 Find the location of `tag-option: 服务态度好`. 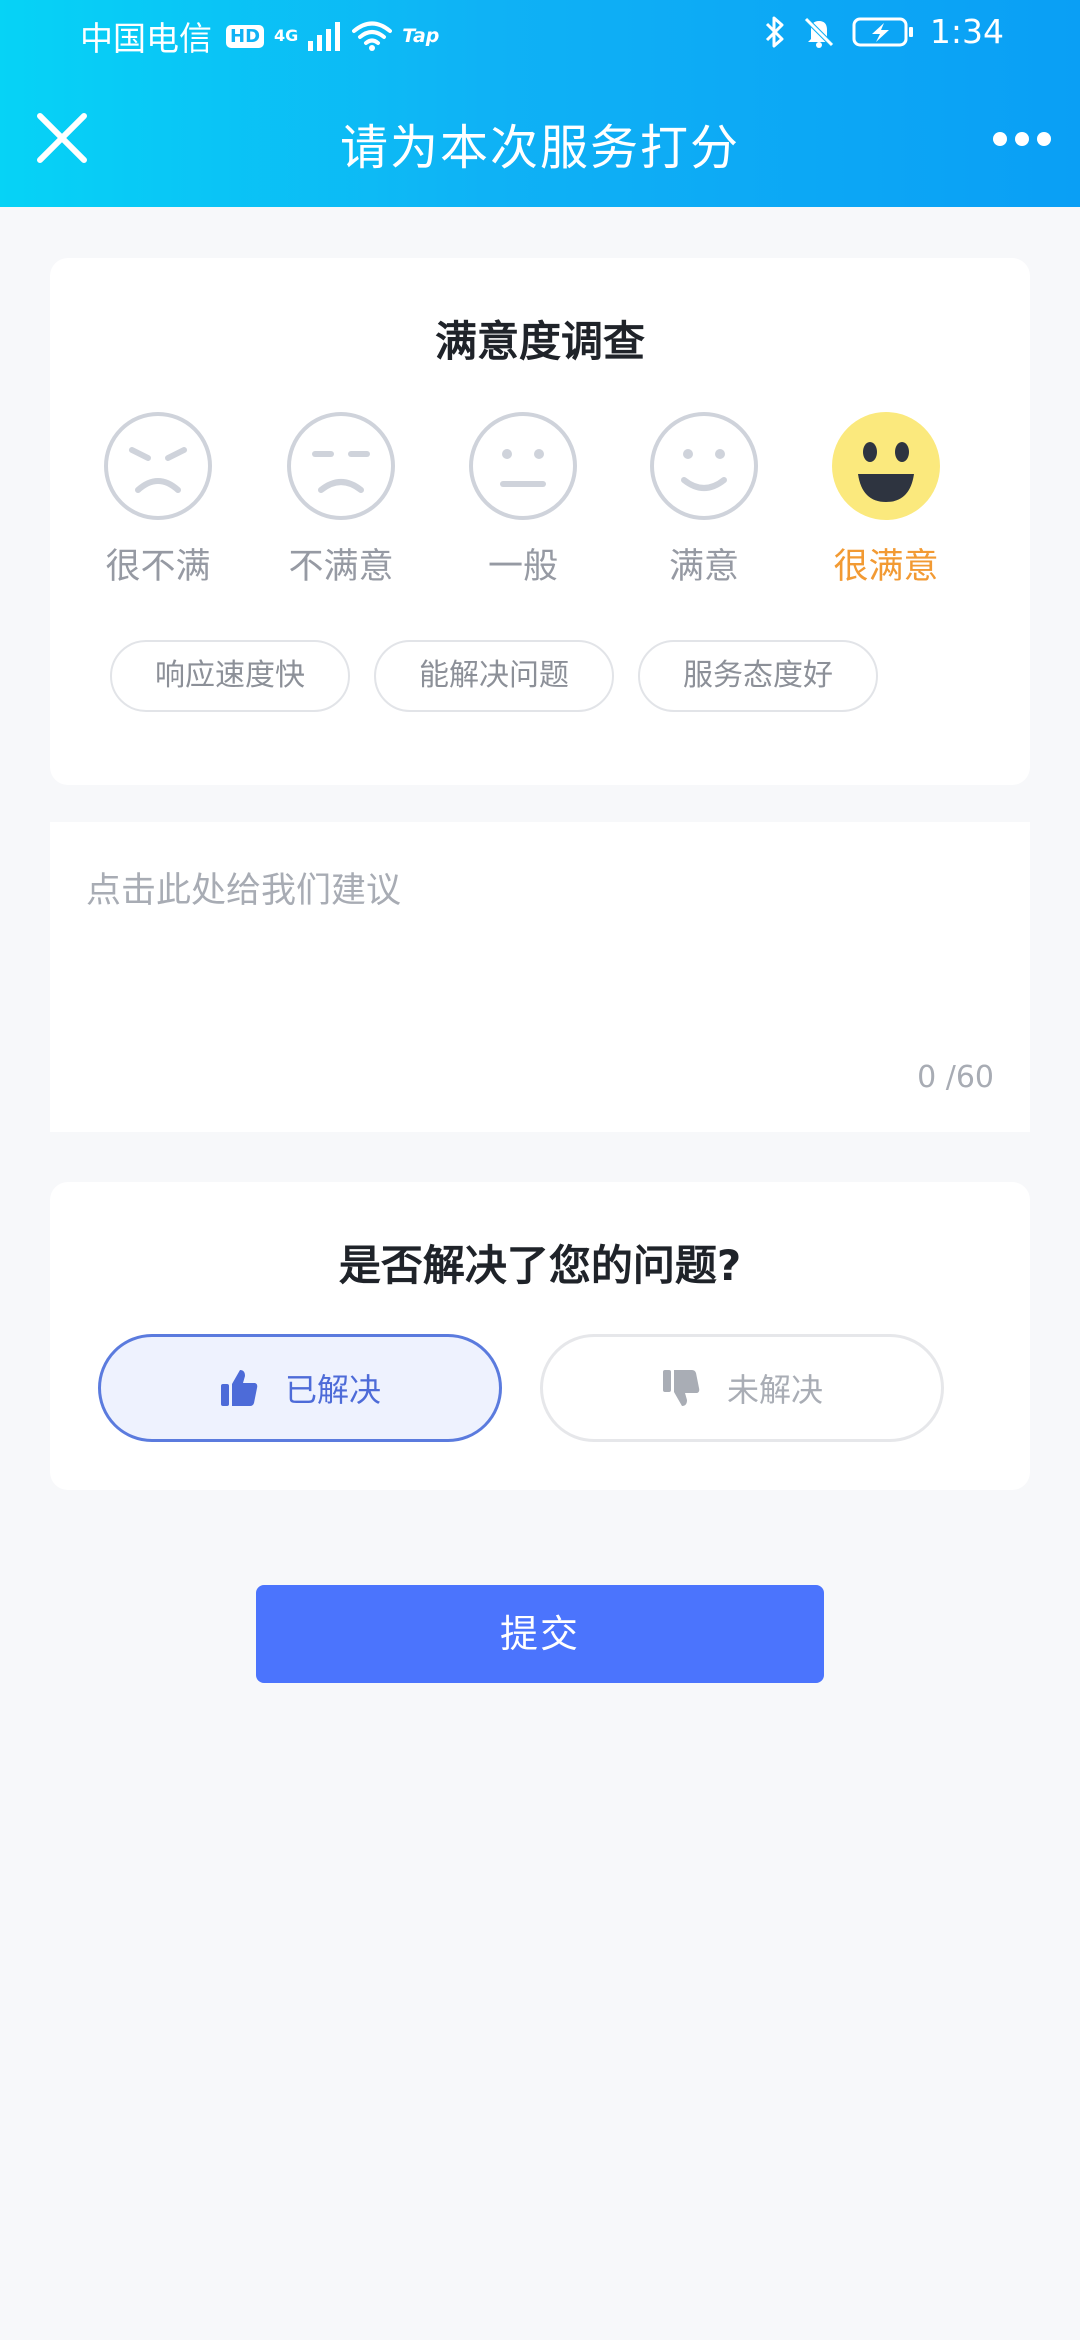

tag-option: 服务态度好 is located at coordinates (758, 676).